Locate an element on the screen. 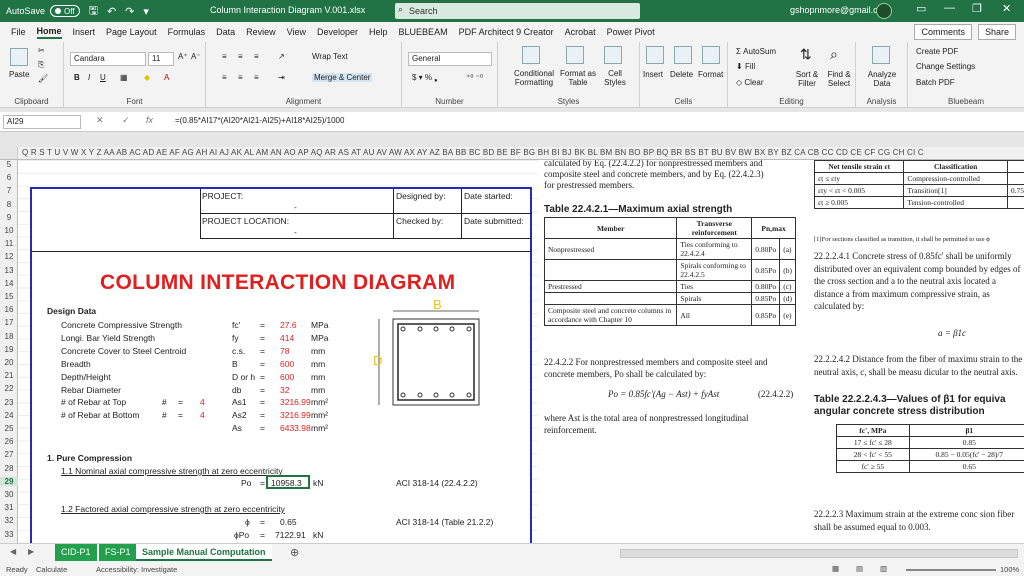  italic-icon: I is located at coordinates (89, 77).